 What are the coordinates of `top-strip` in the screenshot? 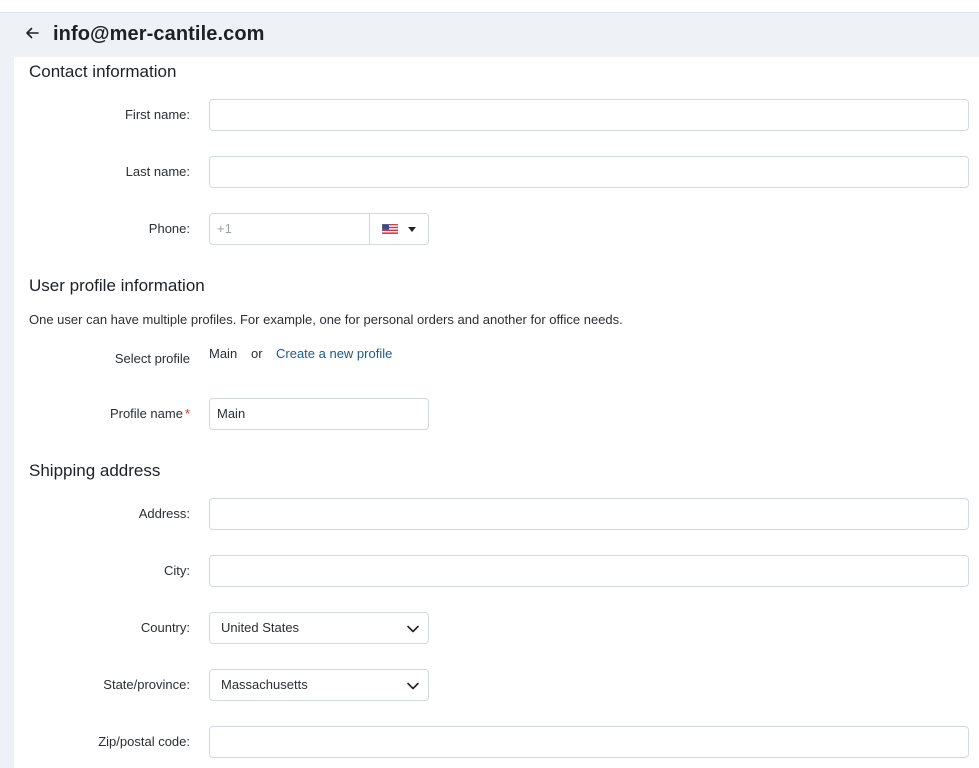 It's located at (489, 6).